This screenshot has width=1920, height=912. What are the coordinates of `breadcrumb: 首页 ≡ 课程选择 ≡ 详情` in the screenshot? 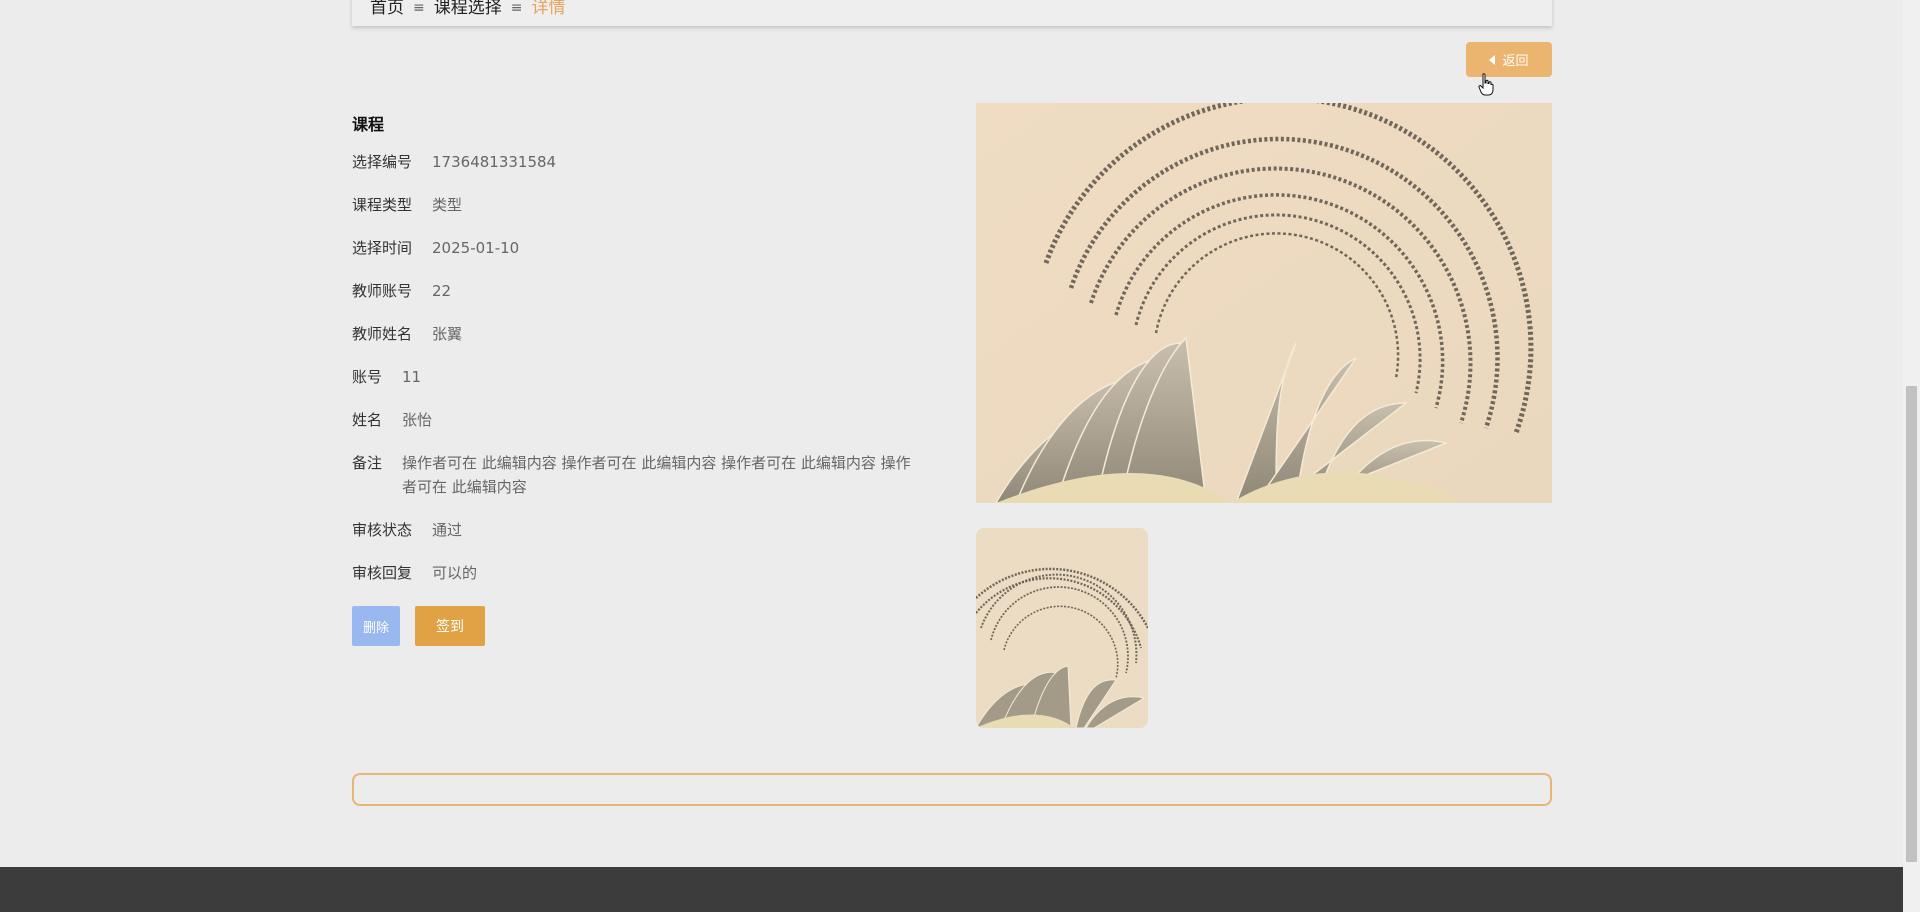 It's located at (952, 13).